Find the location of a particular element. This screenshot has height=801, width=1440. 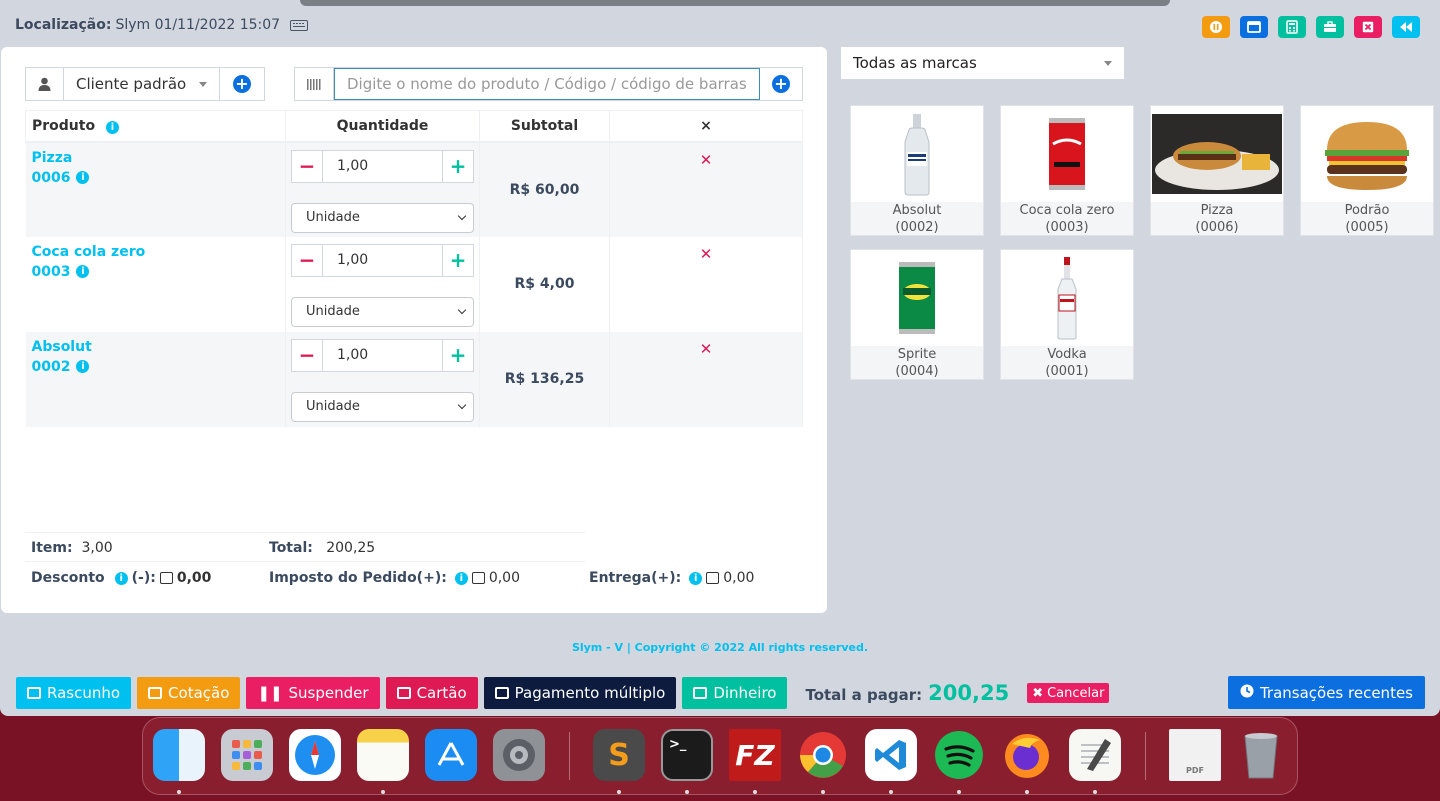

finder-icon is located at coordinates (179, 755).